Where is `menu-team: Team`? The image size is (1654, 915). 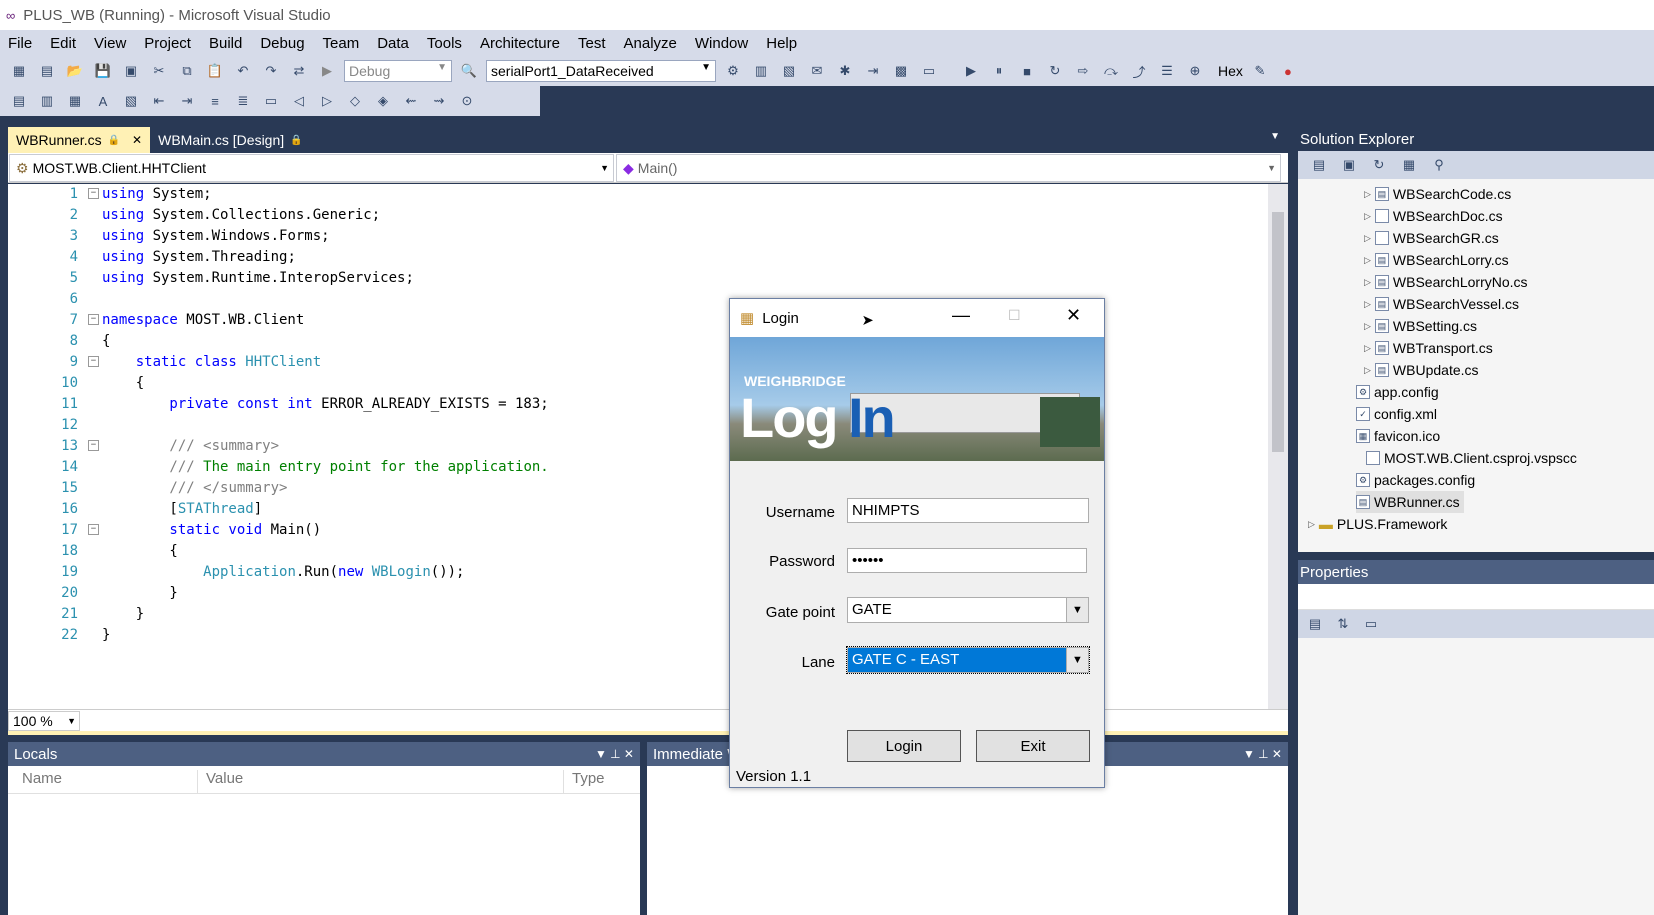
menu-team: Team is located at coordinates (341, 43).